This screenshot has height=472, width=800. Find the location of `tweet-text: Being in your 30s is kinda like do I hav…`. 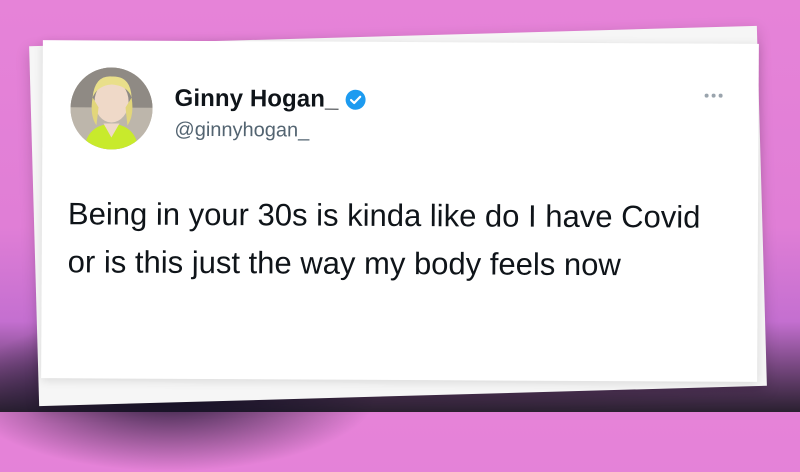

tweet-text: Being in your 30s is kinda like do I hav… is located at coordinates (384, 239).